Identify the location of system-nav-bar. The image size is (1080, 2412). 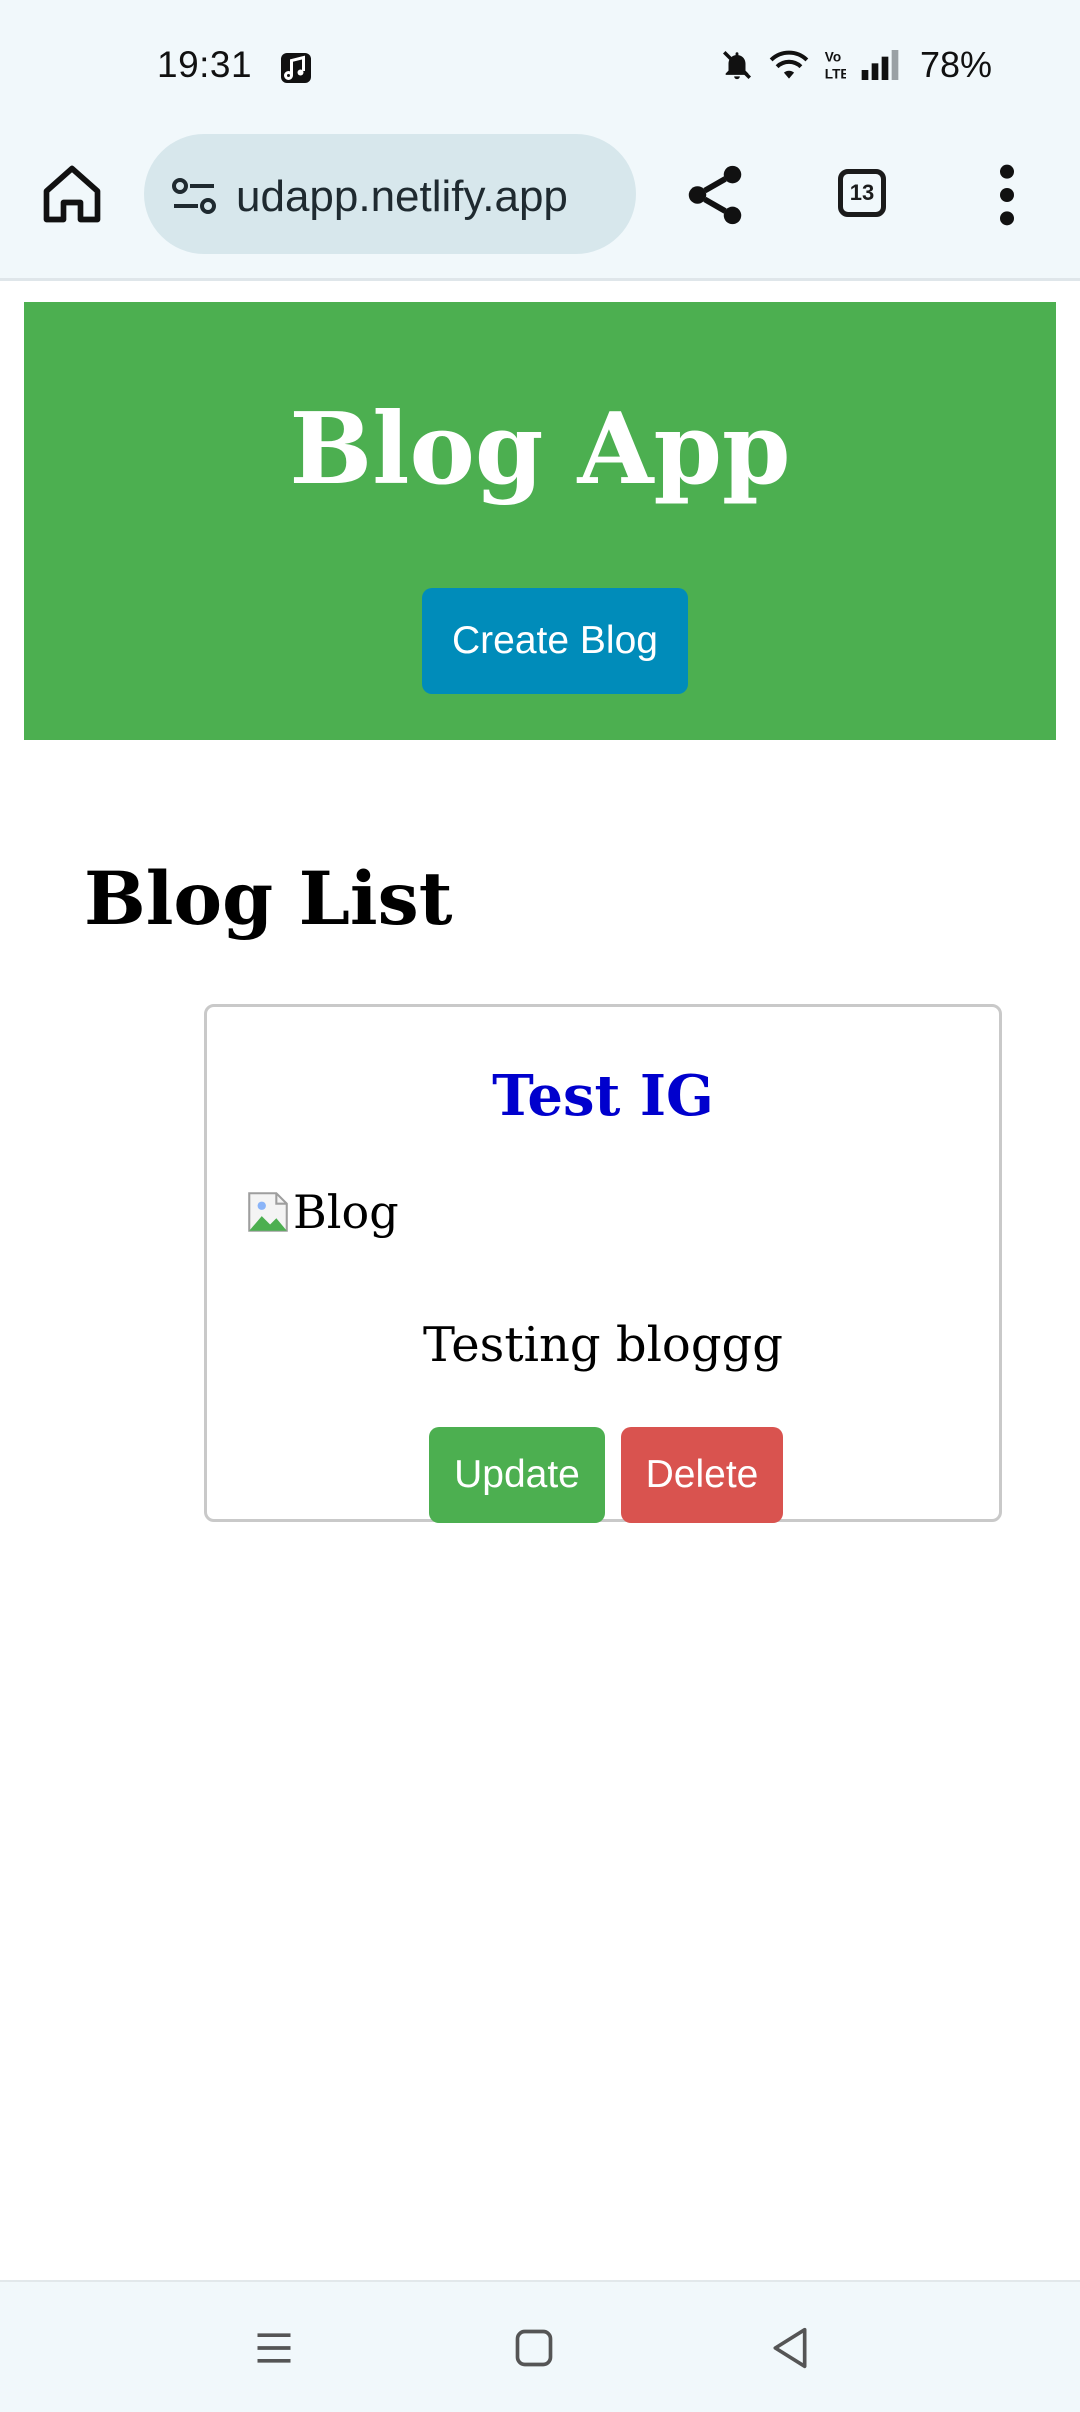
(540, 2346).